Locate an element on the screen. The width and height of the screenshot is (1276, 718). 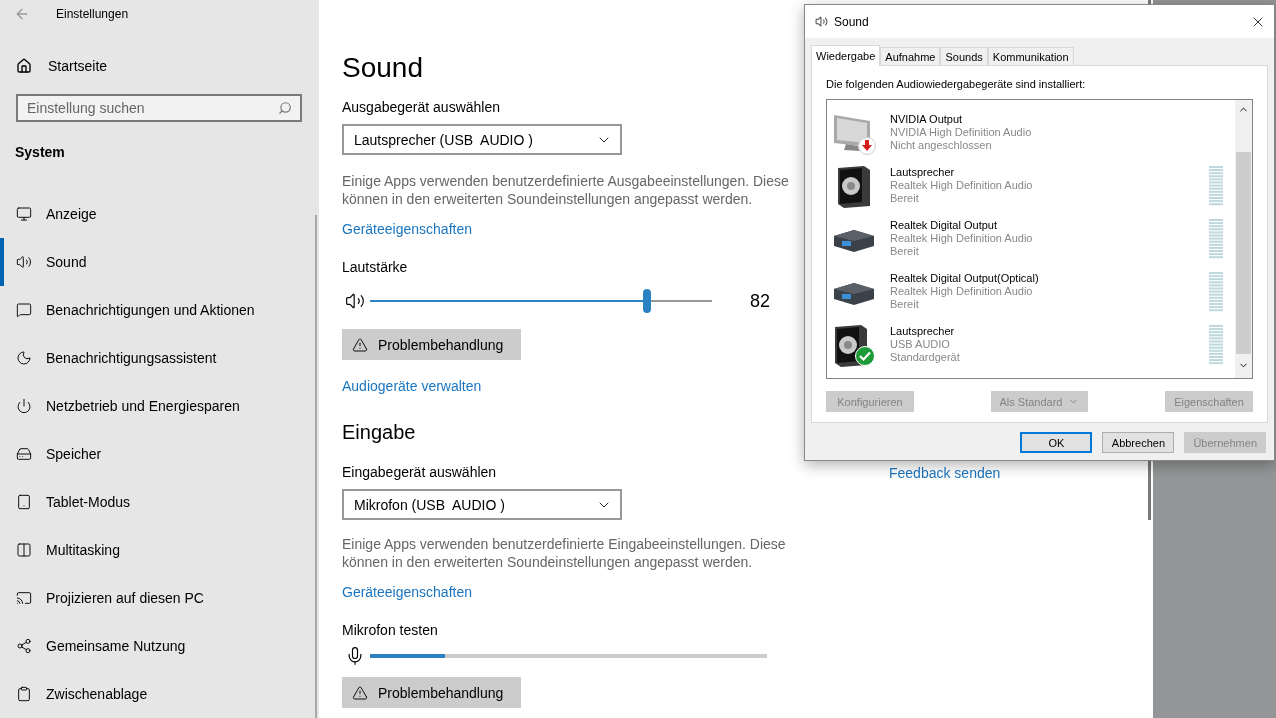
input-device-dropdown: Mikrofon (USB AUDIO ) is located at coordinates (482, 504).